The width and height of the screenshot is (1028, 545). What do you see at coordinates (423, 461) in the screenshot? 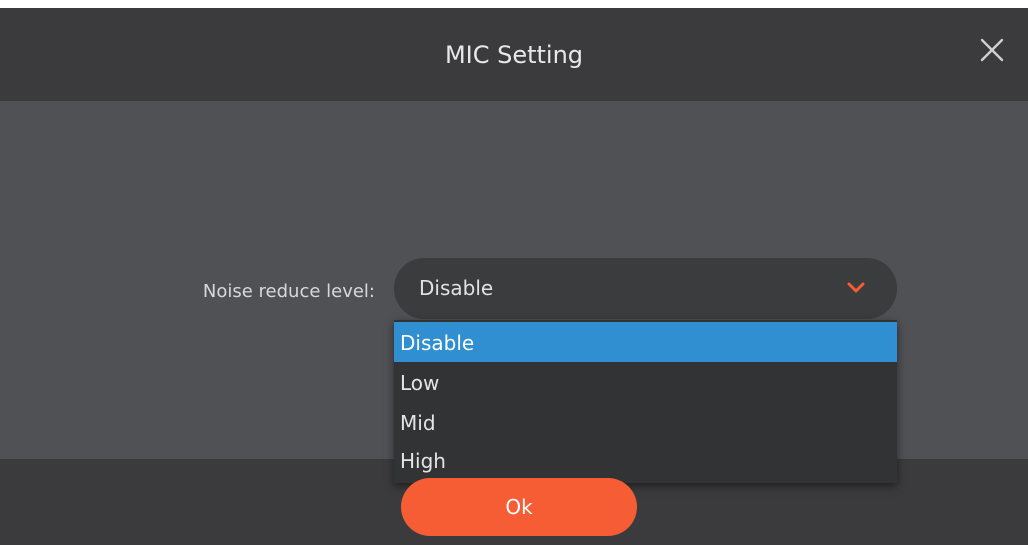
I see `option-label: High` at bounding box center [423, 461].